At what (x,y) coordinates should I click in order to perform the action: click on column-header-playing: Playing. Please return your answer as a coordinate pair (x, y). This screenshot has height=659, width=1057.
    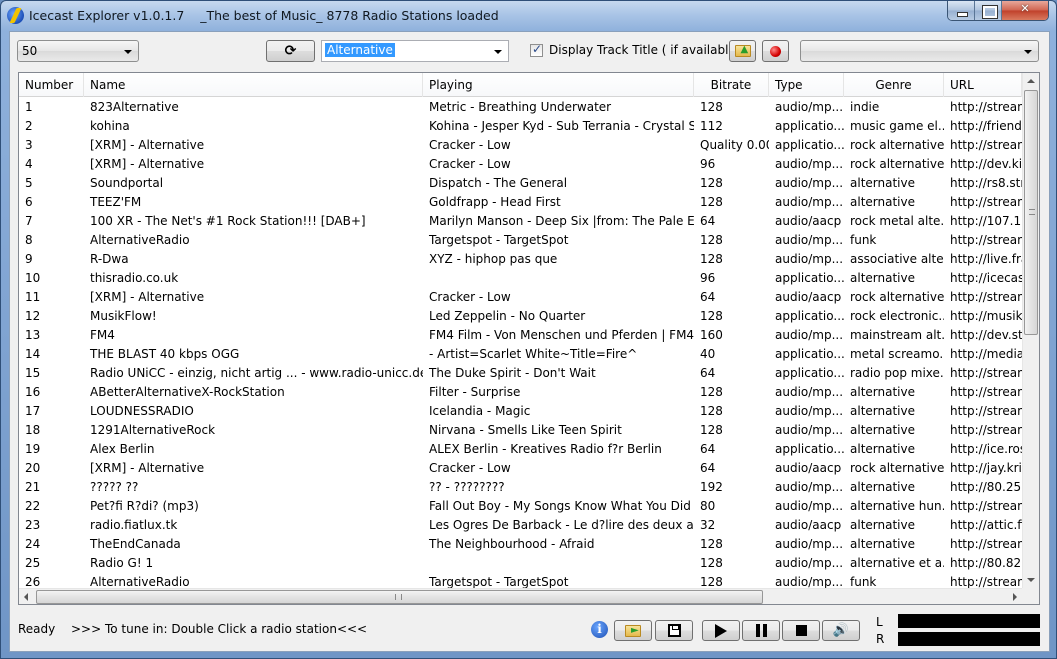
    Looking at the image, I should click on (558, 85).